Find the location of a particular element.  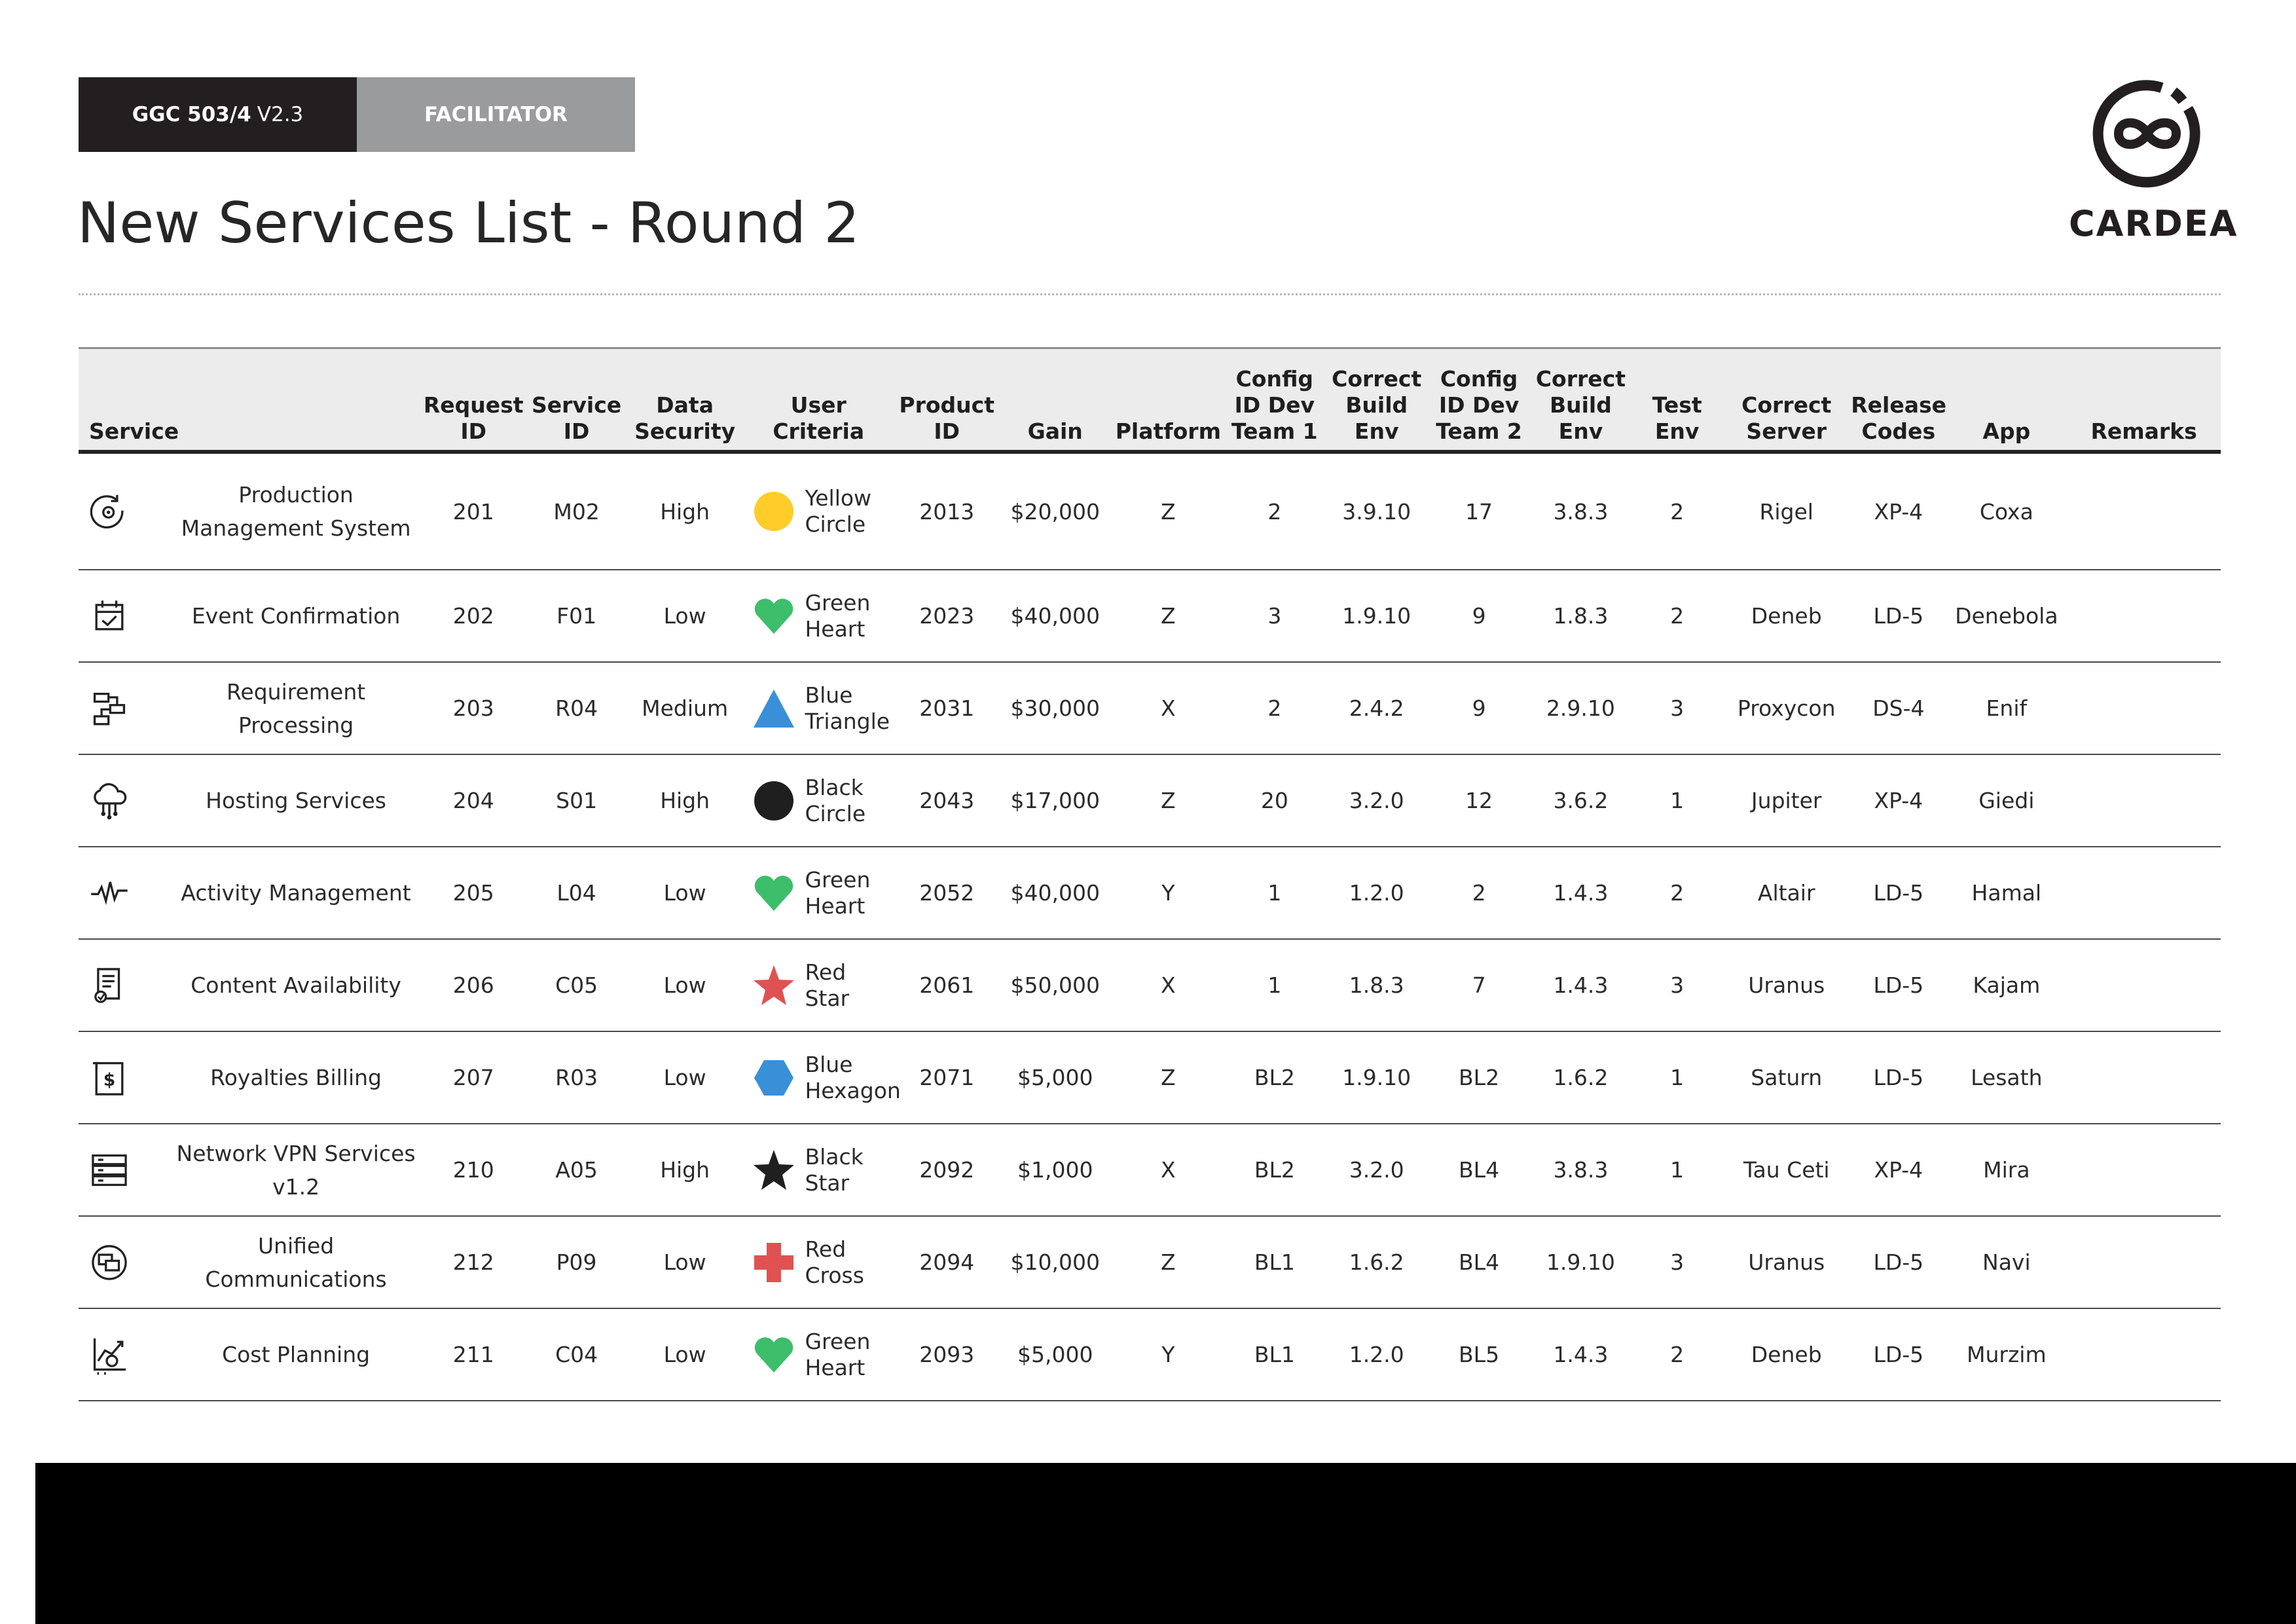

cardea-logo: CARDEA is located at coordinates (2153, 163).